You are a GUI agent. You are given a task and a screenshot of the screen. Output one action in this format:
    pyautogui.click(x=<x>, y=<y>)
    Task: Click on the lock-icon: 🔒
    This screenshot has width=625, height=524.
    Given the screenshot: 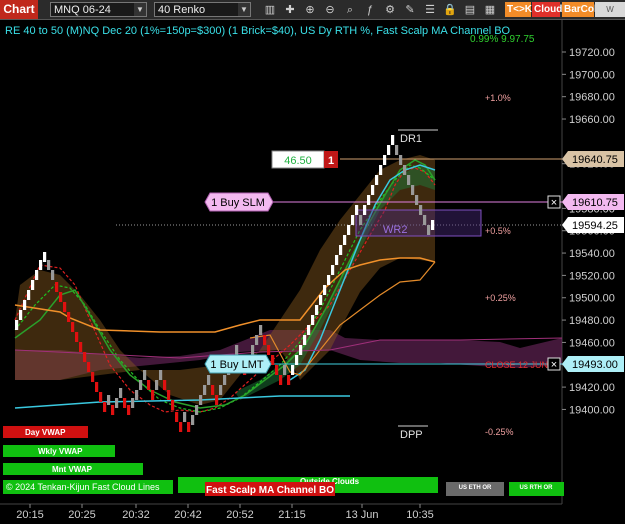 What is the action you would take?
    pyautogui.click(x=450, y=10)
    